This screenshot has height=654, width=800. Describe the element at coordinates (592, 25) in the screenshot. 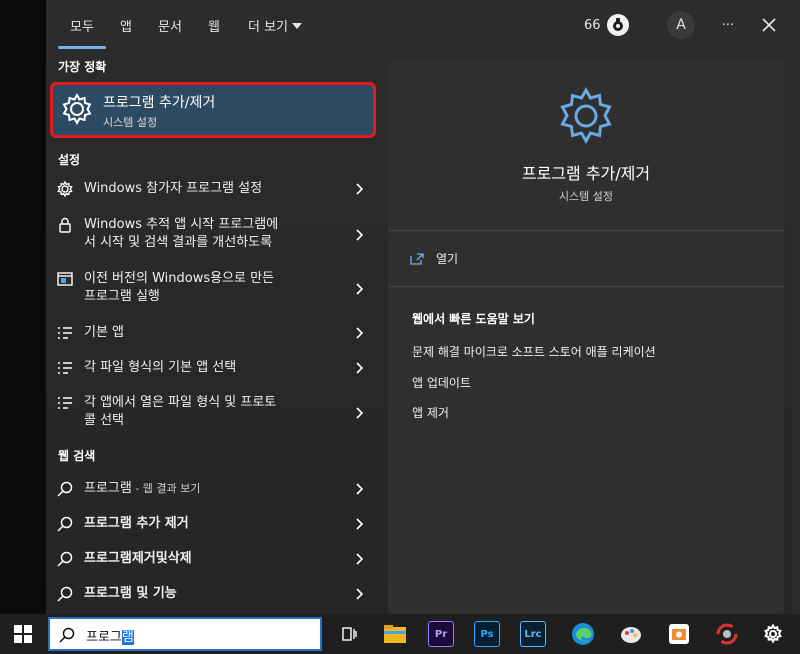

I see `points-count: 66` at that location.